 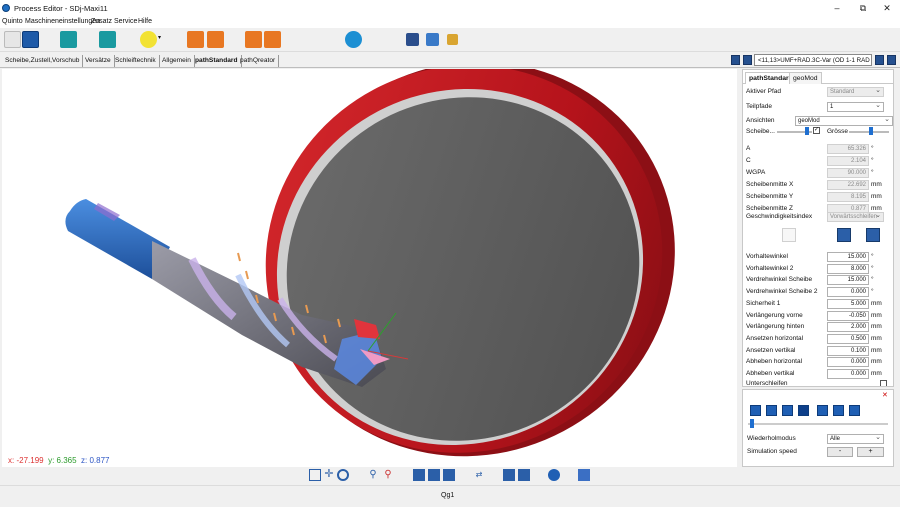 I want to click on sim-step-back-icon, so click(x=787, y=410).